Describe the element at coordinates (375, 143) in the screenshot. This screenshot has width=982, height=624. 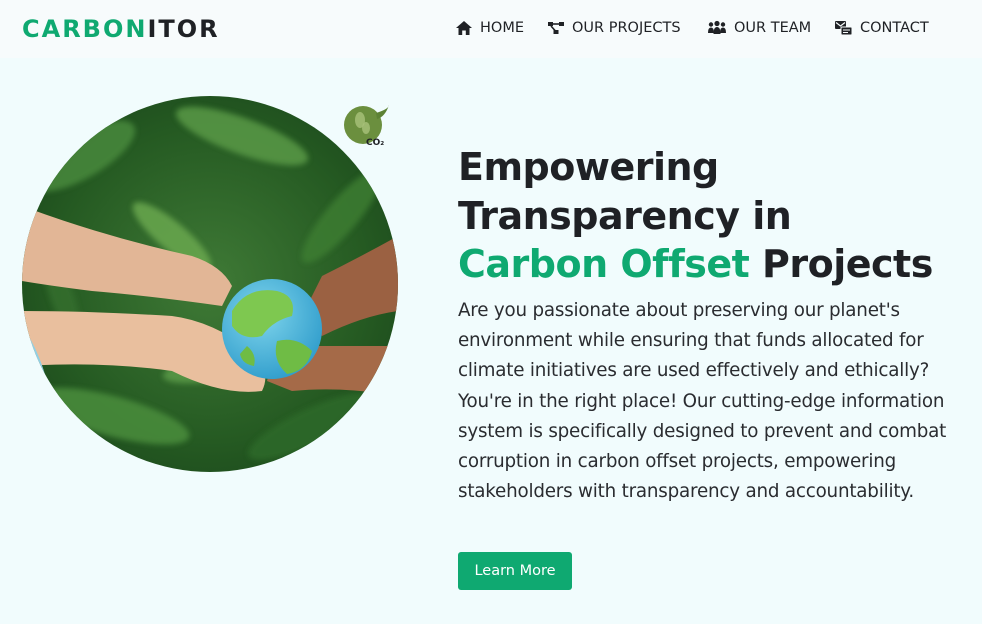
I see `co2-label: CO₂` at that location.